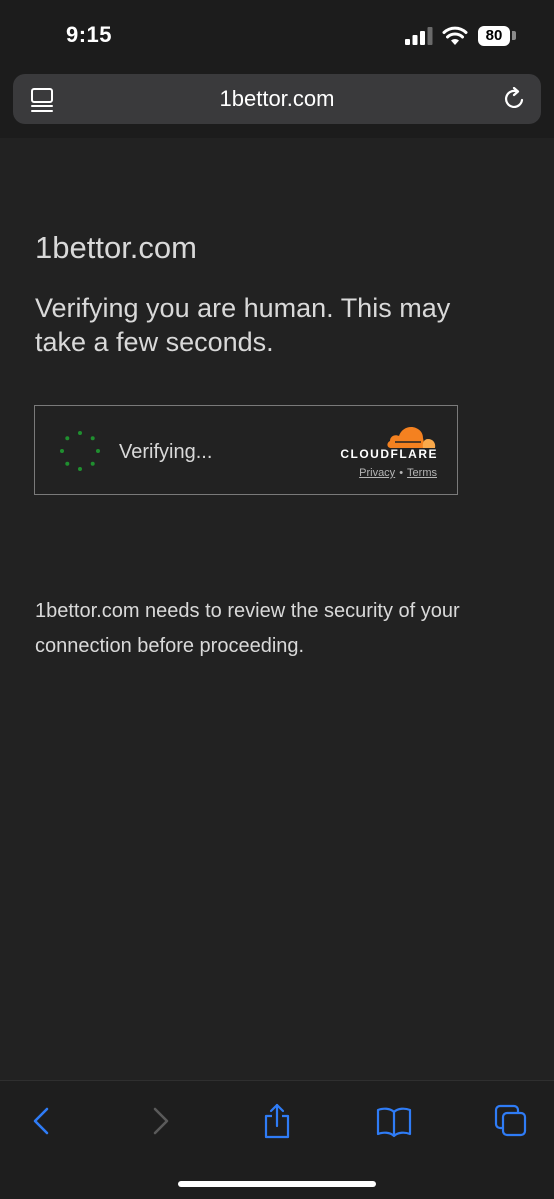 The height and width of the screenshot is (1199, 554). I want to click on url-text: 1bettor.com, so click(277, 99).